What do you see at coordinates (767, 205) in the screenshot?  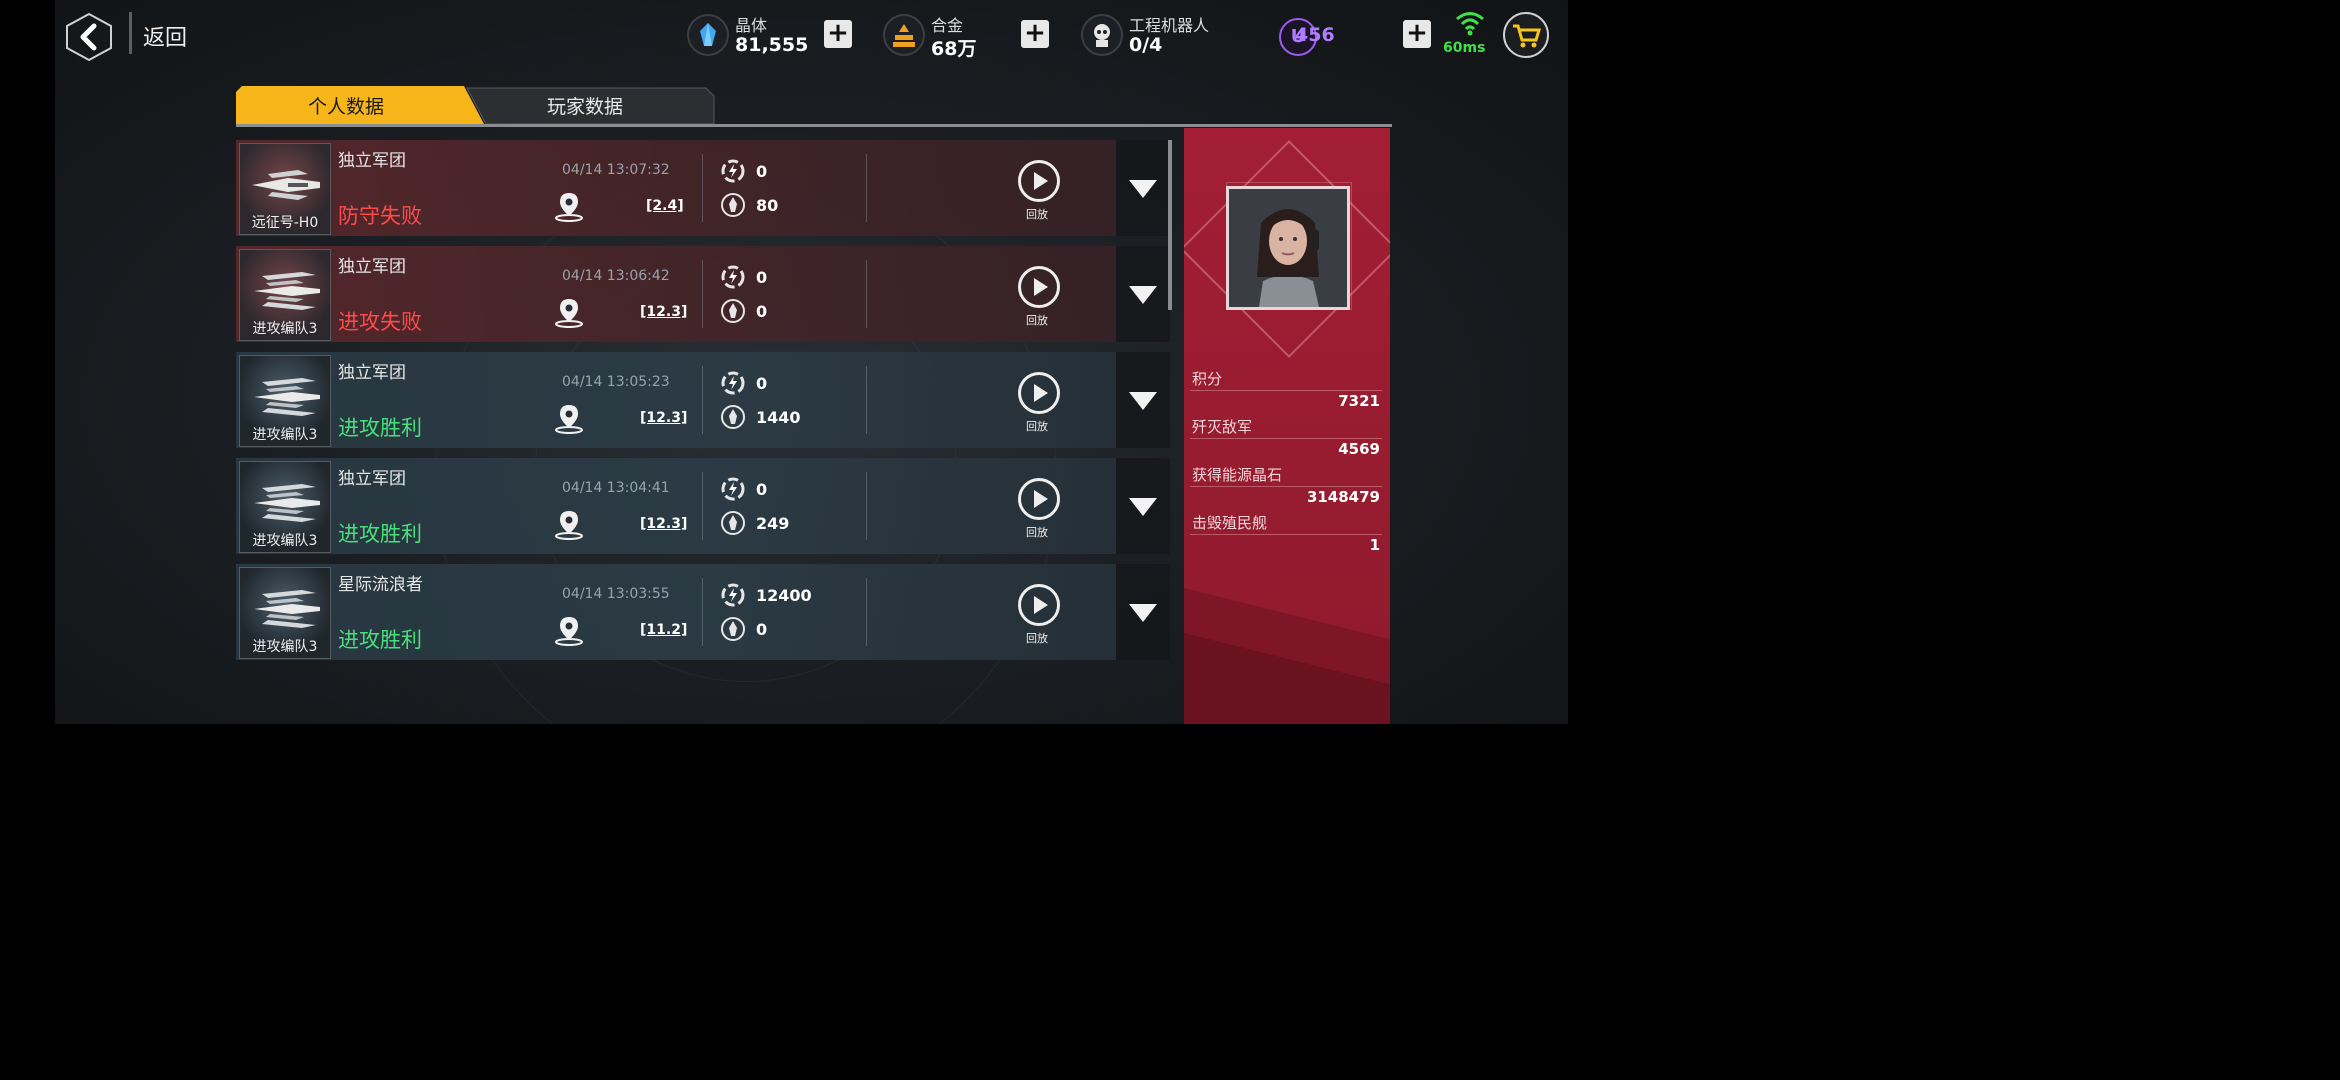 I see `score-value: 80` at bounding box center [767, 205].